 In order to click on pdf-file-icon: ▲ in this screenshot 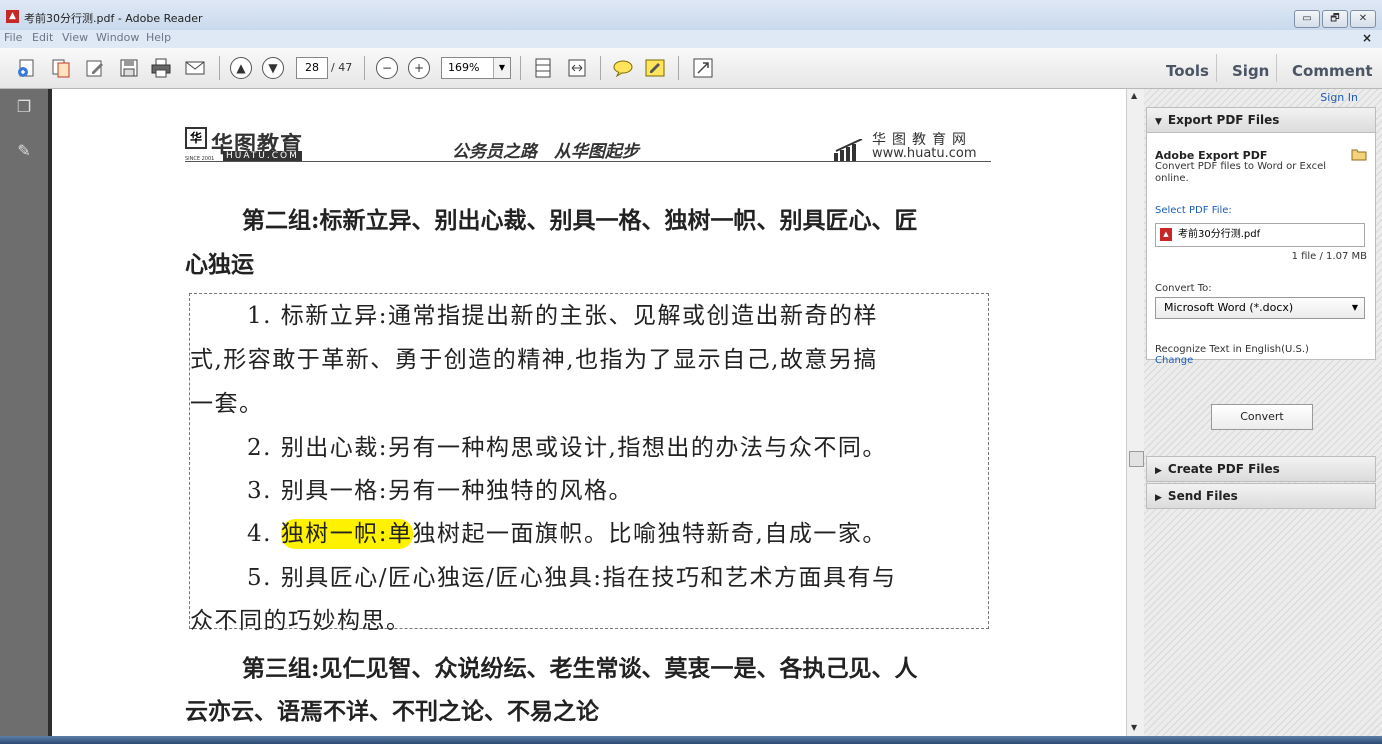, I will do `click(1166, 234)`.